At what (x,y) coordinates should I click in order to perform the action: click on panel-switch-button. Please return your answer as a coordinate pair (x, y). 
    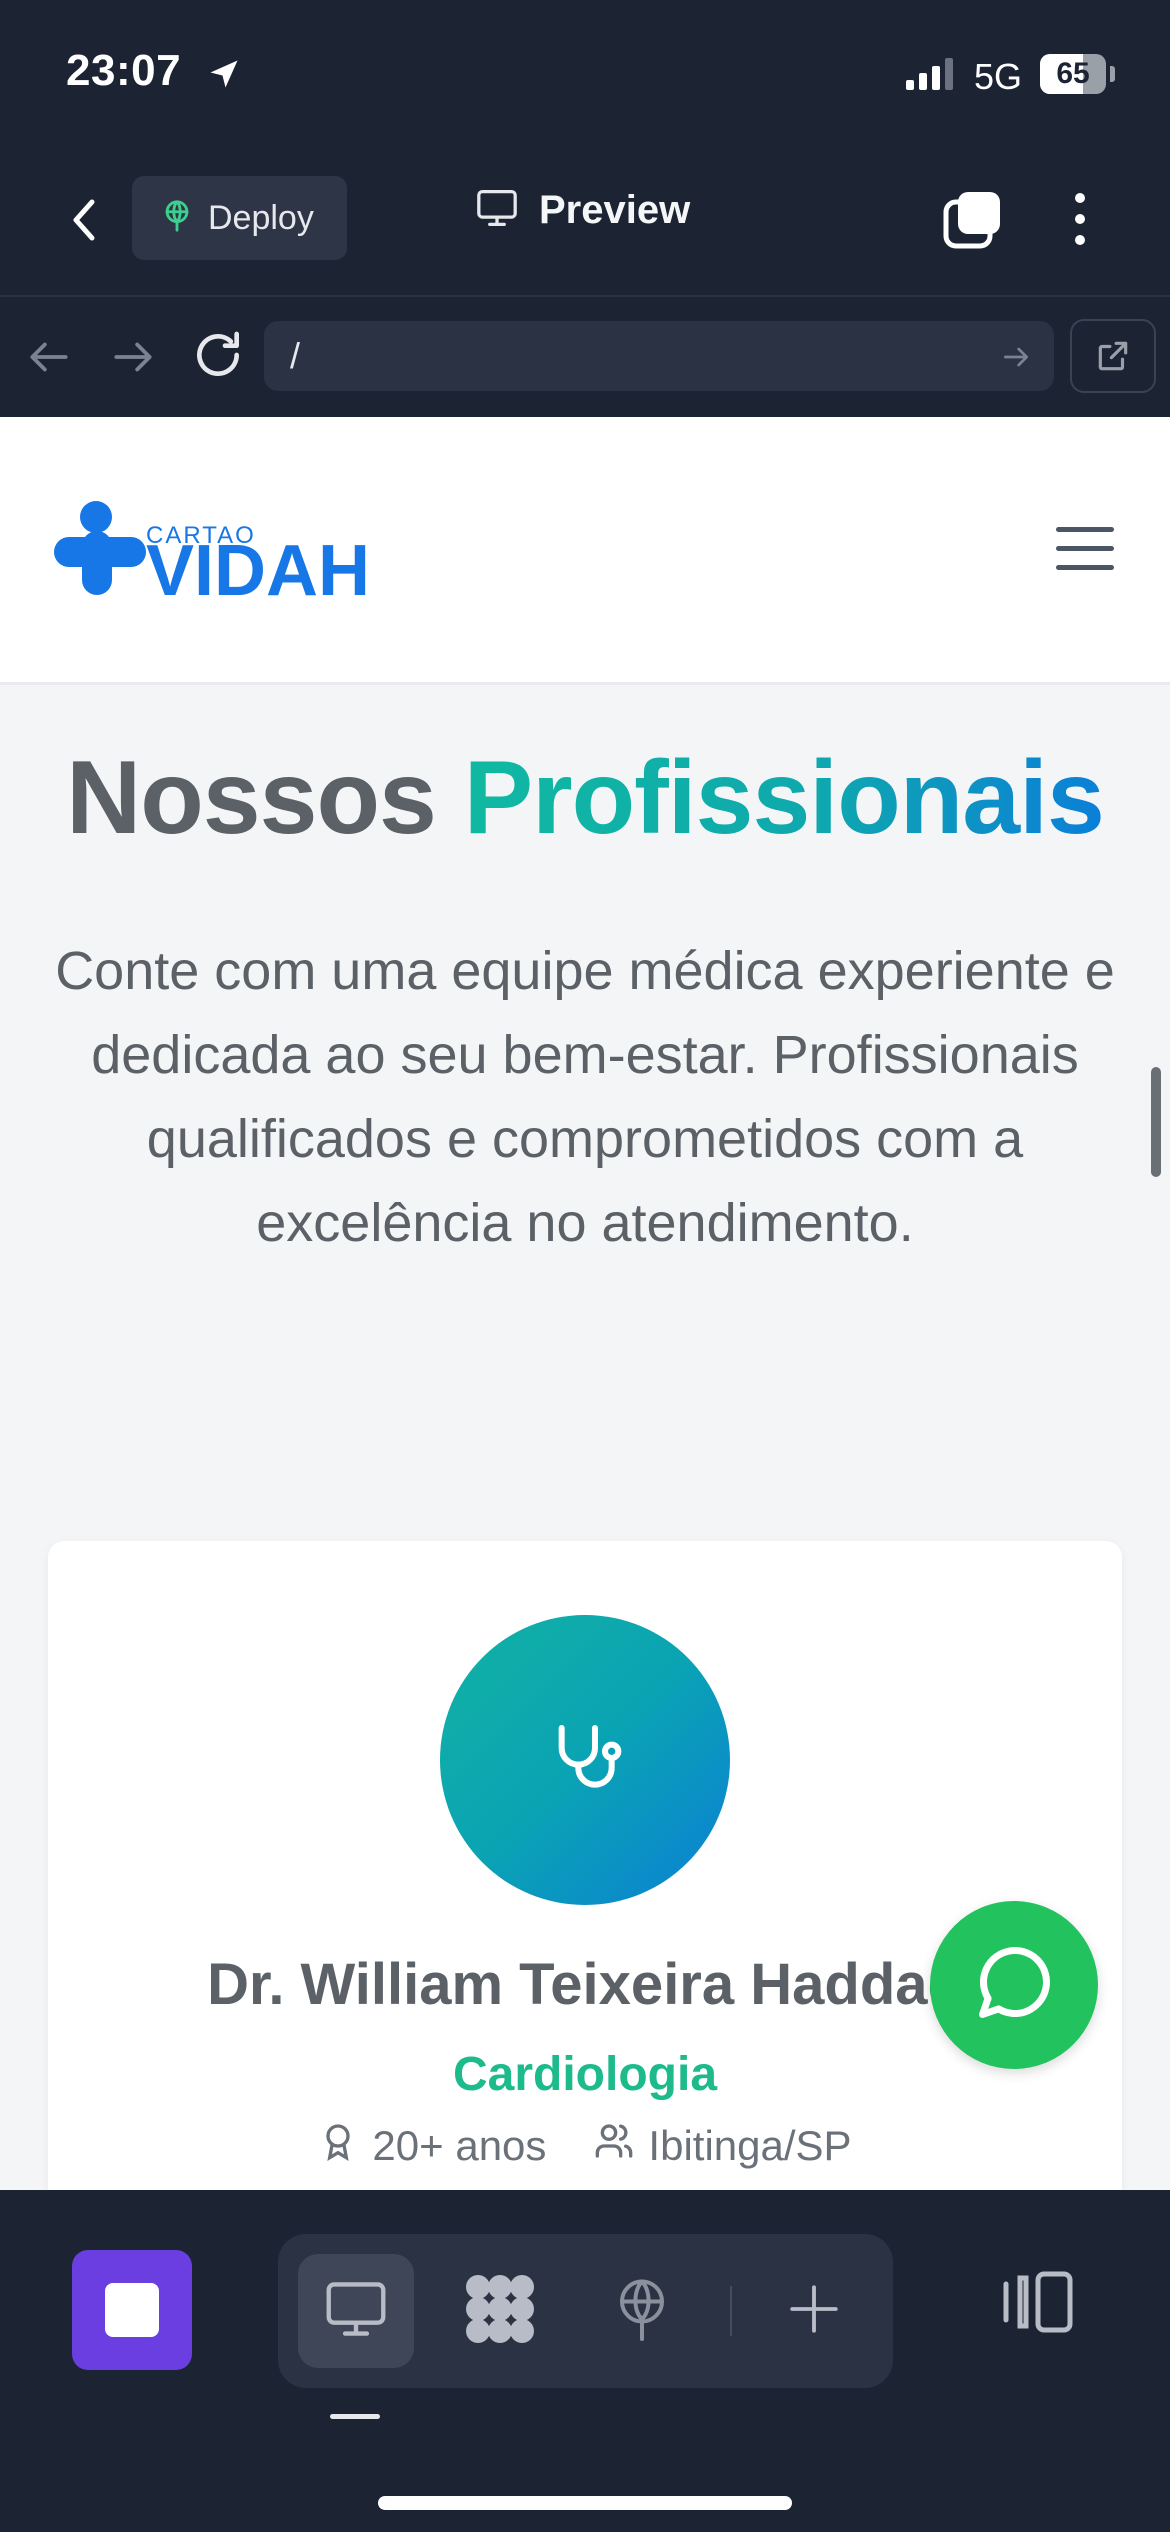
    Looking at the image, I should click on (1038, 2304).